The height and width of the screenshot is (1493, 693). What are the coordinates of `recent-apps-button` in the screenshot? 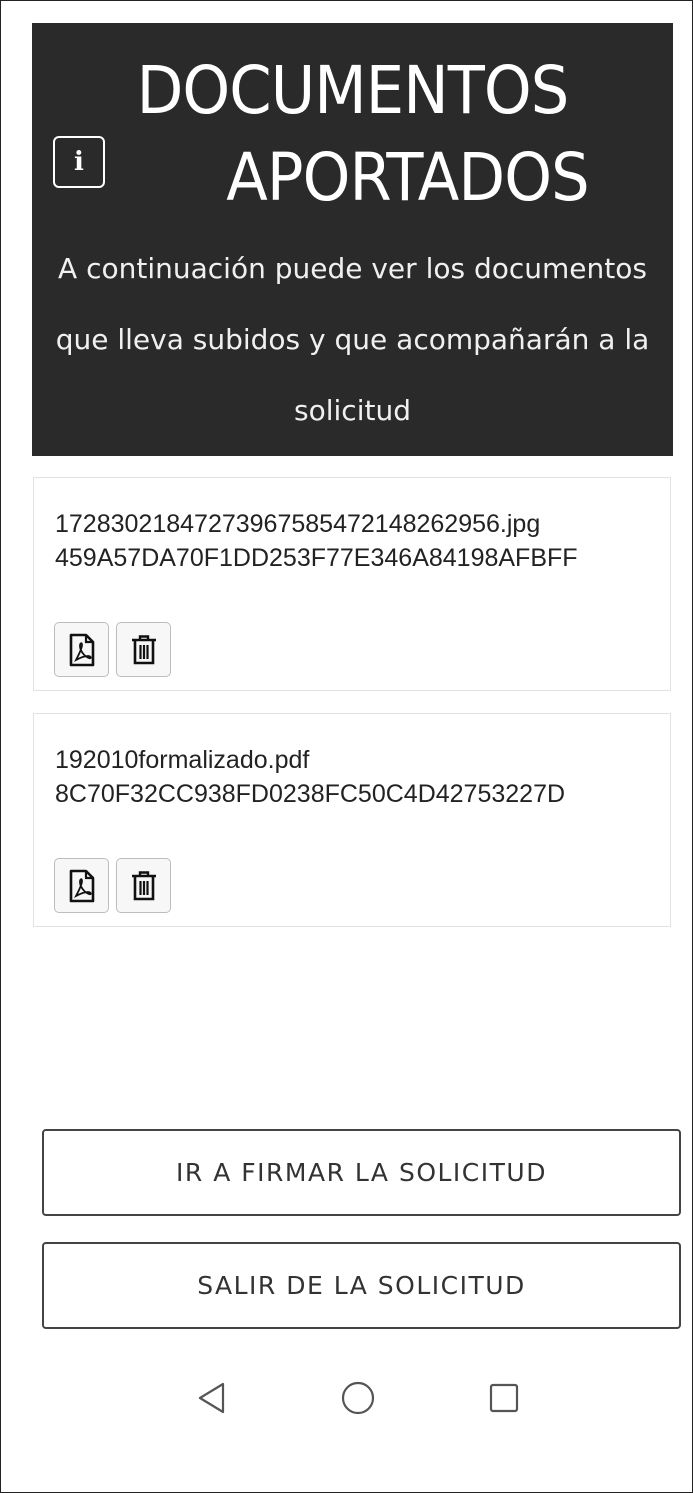 It's located at (504, 1398).